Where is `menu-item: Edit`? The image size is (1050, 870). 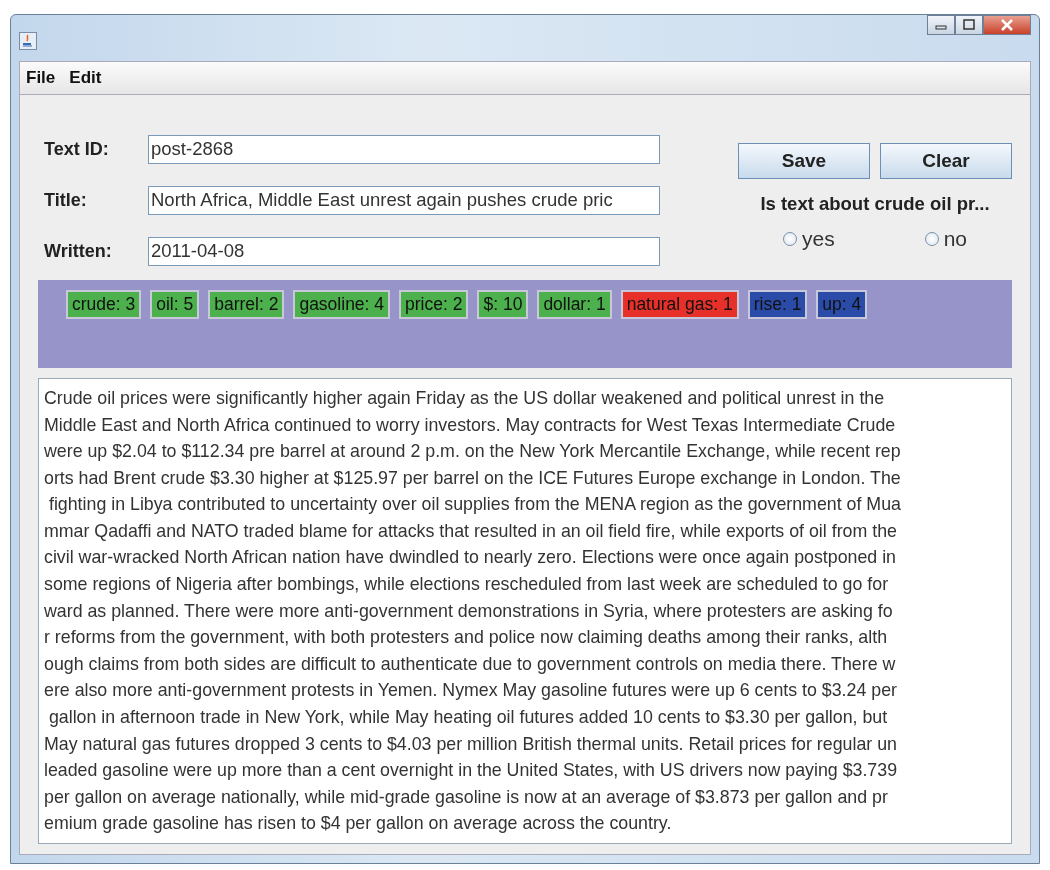
menu-item: Edit is located at coordinates (85, 77).